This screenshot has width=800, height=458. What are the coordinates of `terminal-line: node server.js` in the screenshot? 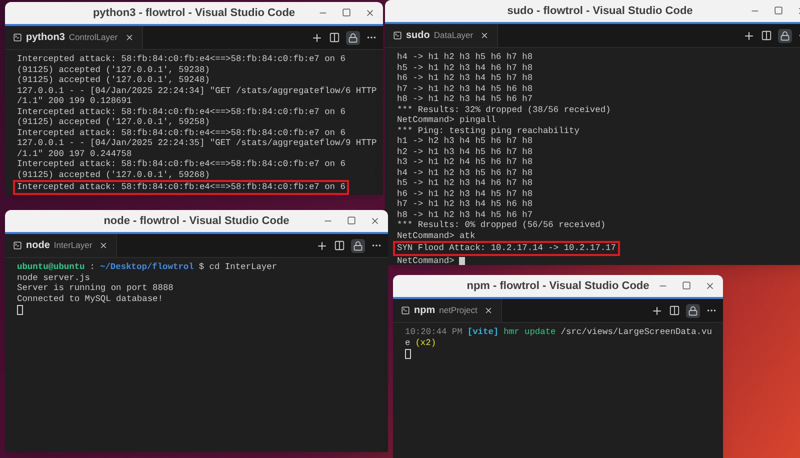 It's located at (54, 277).